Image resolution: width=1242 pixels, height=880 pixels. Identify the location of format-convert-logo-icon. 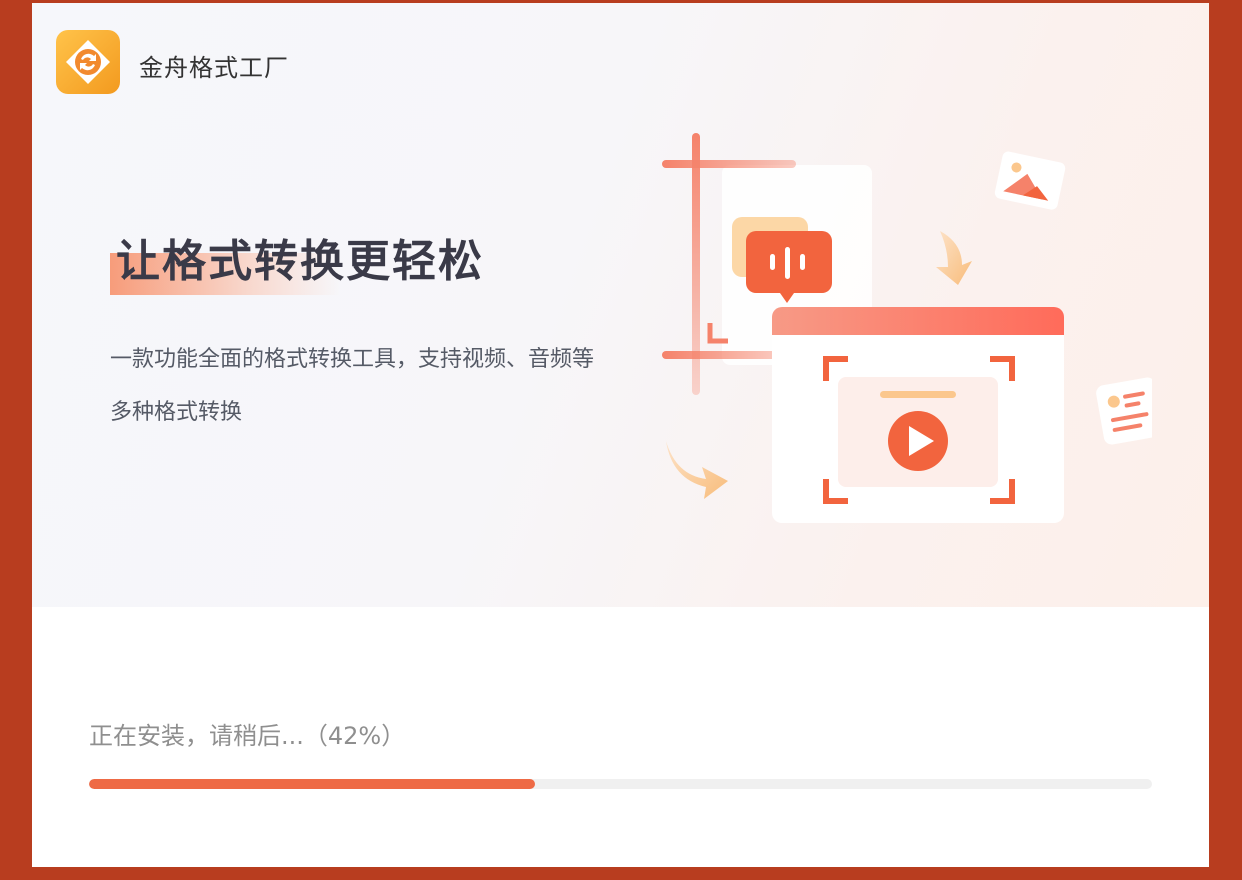
(88, 62).